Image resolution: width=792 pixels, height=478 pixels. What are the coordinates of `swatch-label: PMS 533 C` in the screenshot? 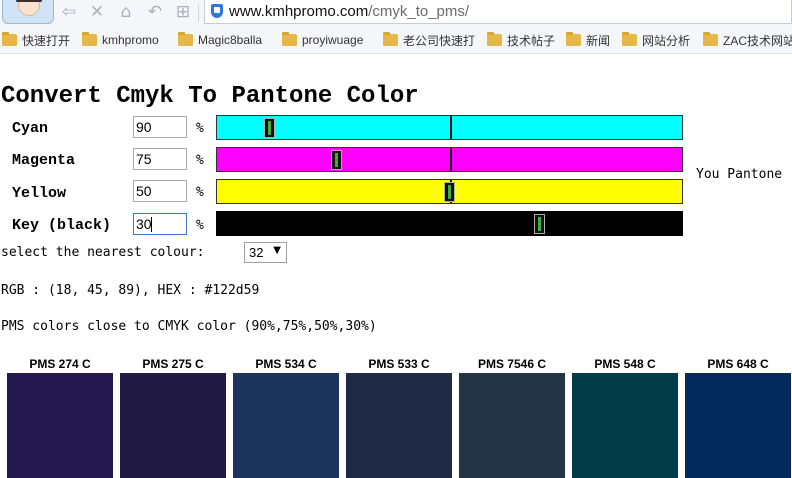 It's located at (399, 364).